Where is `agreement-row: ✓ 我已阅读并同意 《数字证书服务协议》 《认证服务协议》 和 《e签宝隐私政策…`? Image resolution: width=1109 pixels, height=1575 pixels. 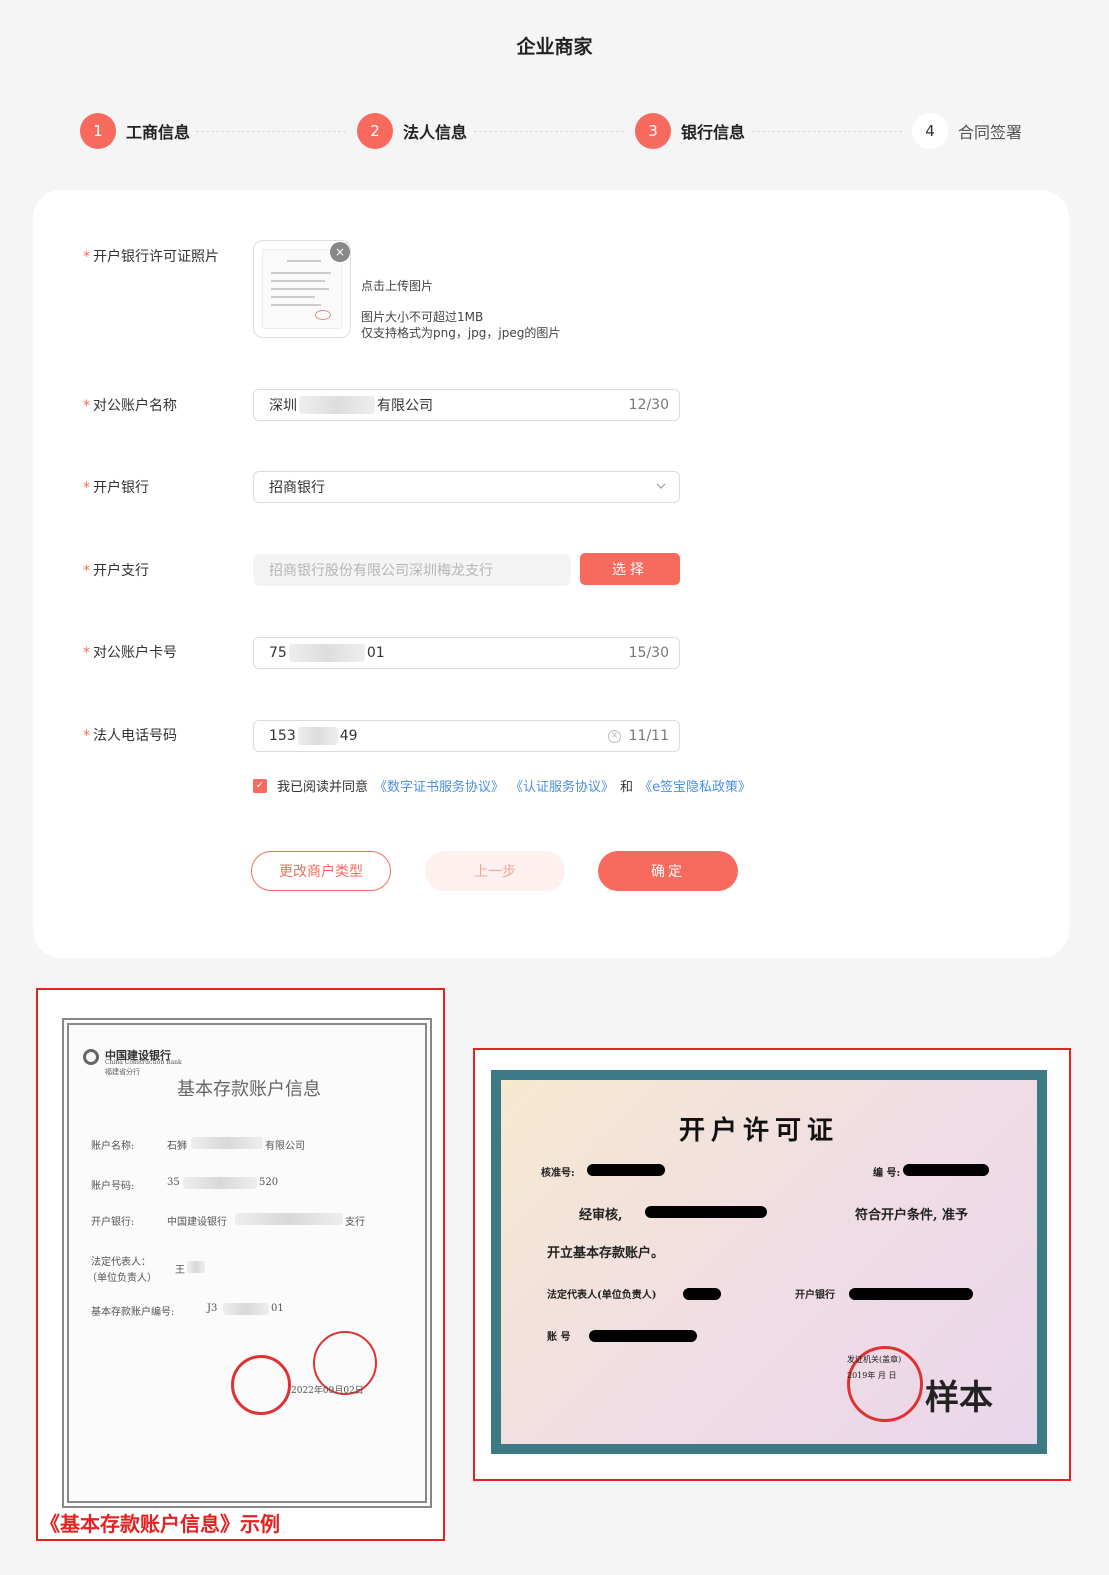
agreement-row: ✓ 我已阅读并同意 《数字证书服务协议》 《认证服务协议》 和 《e签宝隐私政策… is located at coordinates (502, 785).